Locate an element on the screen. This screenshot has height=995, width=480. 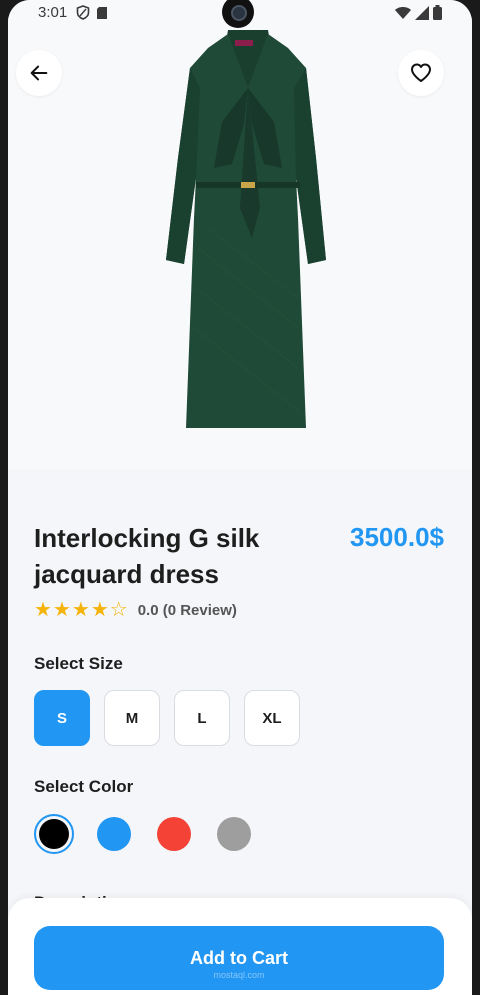
front-camera is located at coordinates (238, 14).